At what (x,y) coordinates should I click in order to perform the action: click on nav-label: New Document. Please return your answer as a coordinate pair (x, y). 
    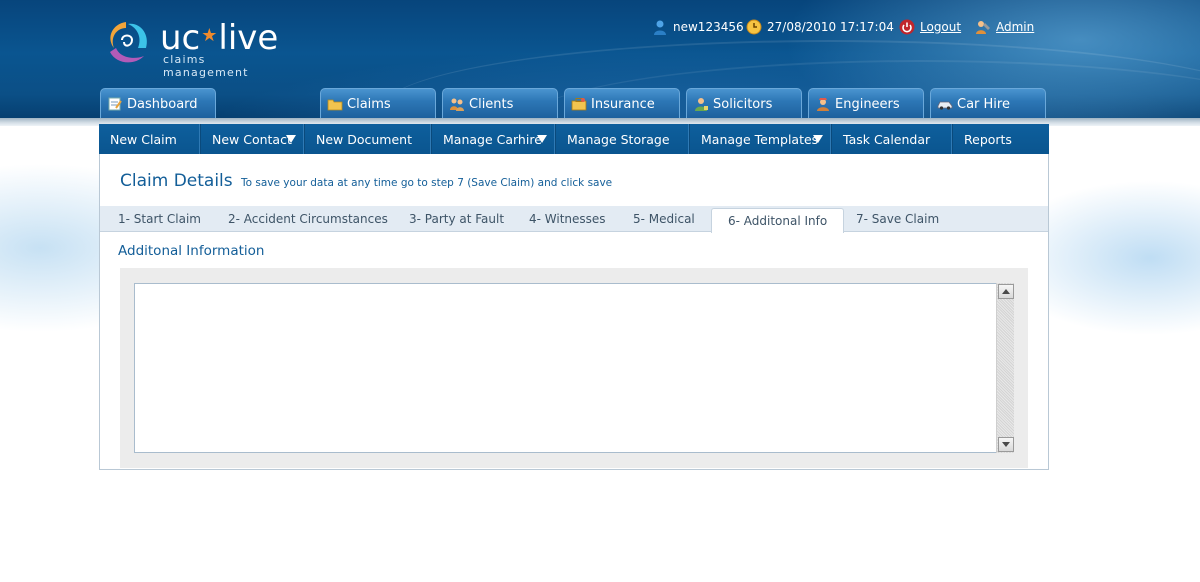
    Looking at the image, I should click on (364, 139).